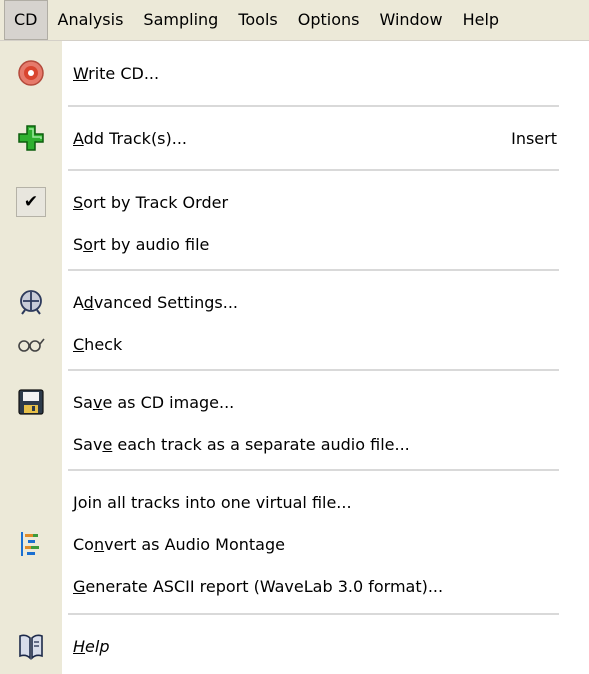 This screenshot has width=589, height=674. What do you see at coordinates (31, 544) in the screenshot?
I see `montage-icon` at bounding box center [31, 544].